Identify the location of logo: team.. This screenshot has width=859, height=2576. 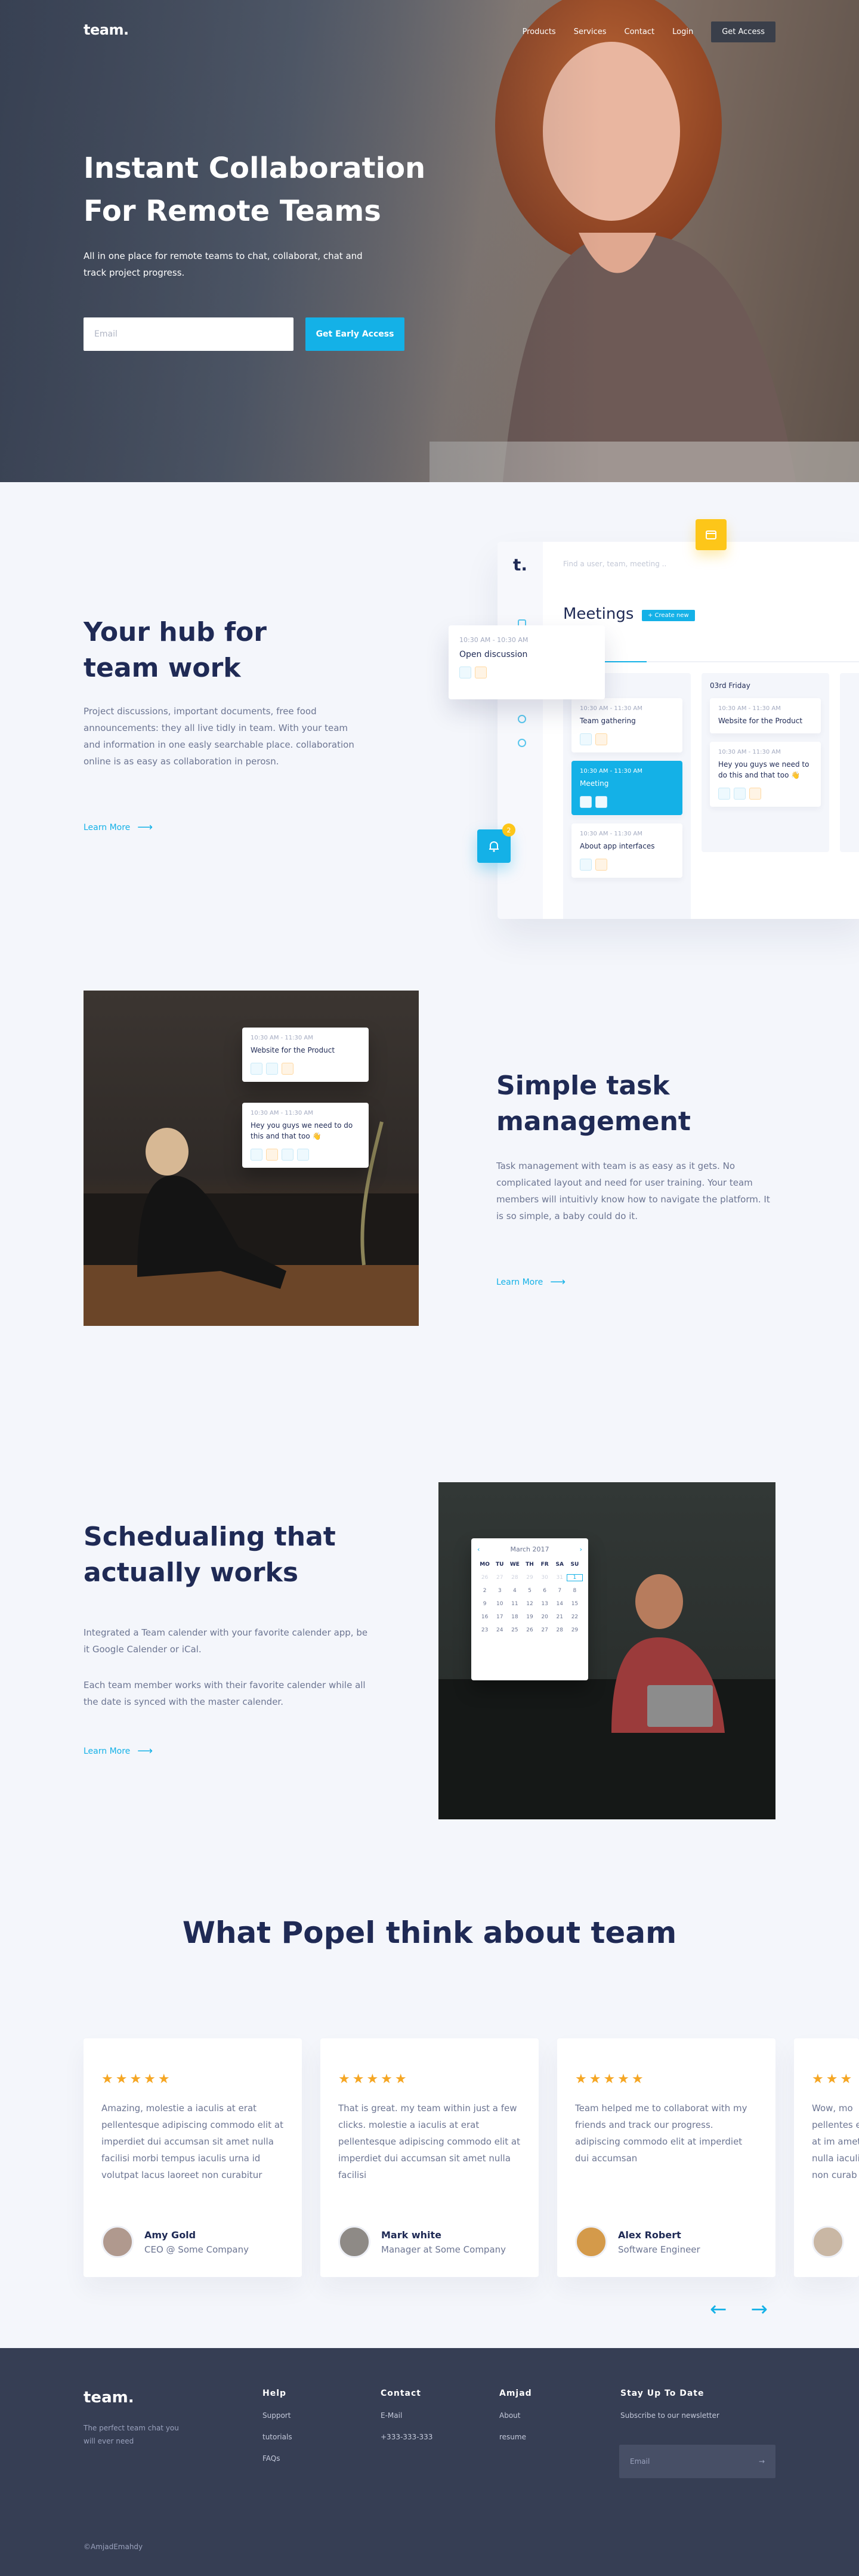
(106, 30).